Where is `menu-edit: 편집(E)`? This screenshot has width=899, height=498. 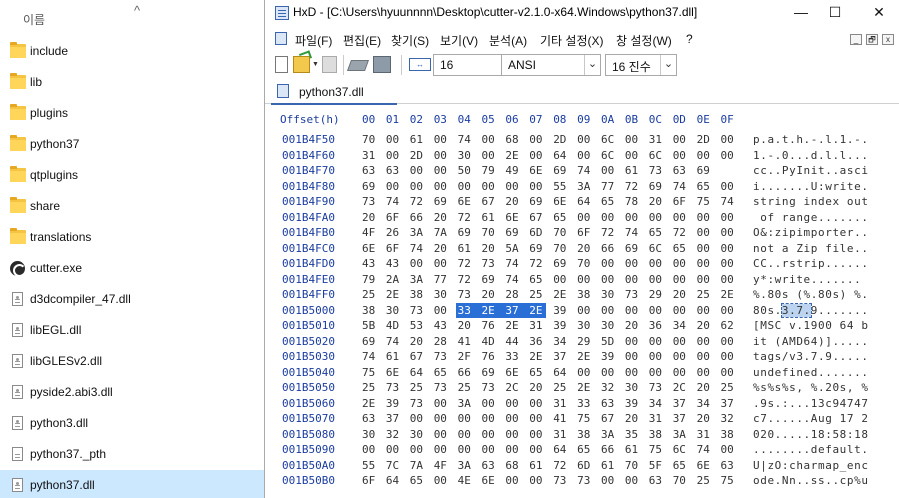
menu-edit: 편집(E) is located at coordinates (362, 40).